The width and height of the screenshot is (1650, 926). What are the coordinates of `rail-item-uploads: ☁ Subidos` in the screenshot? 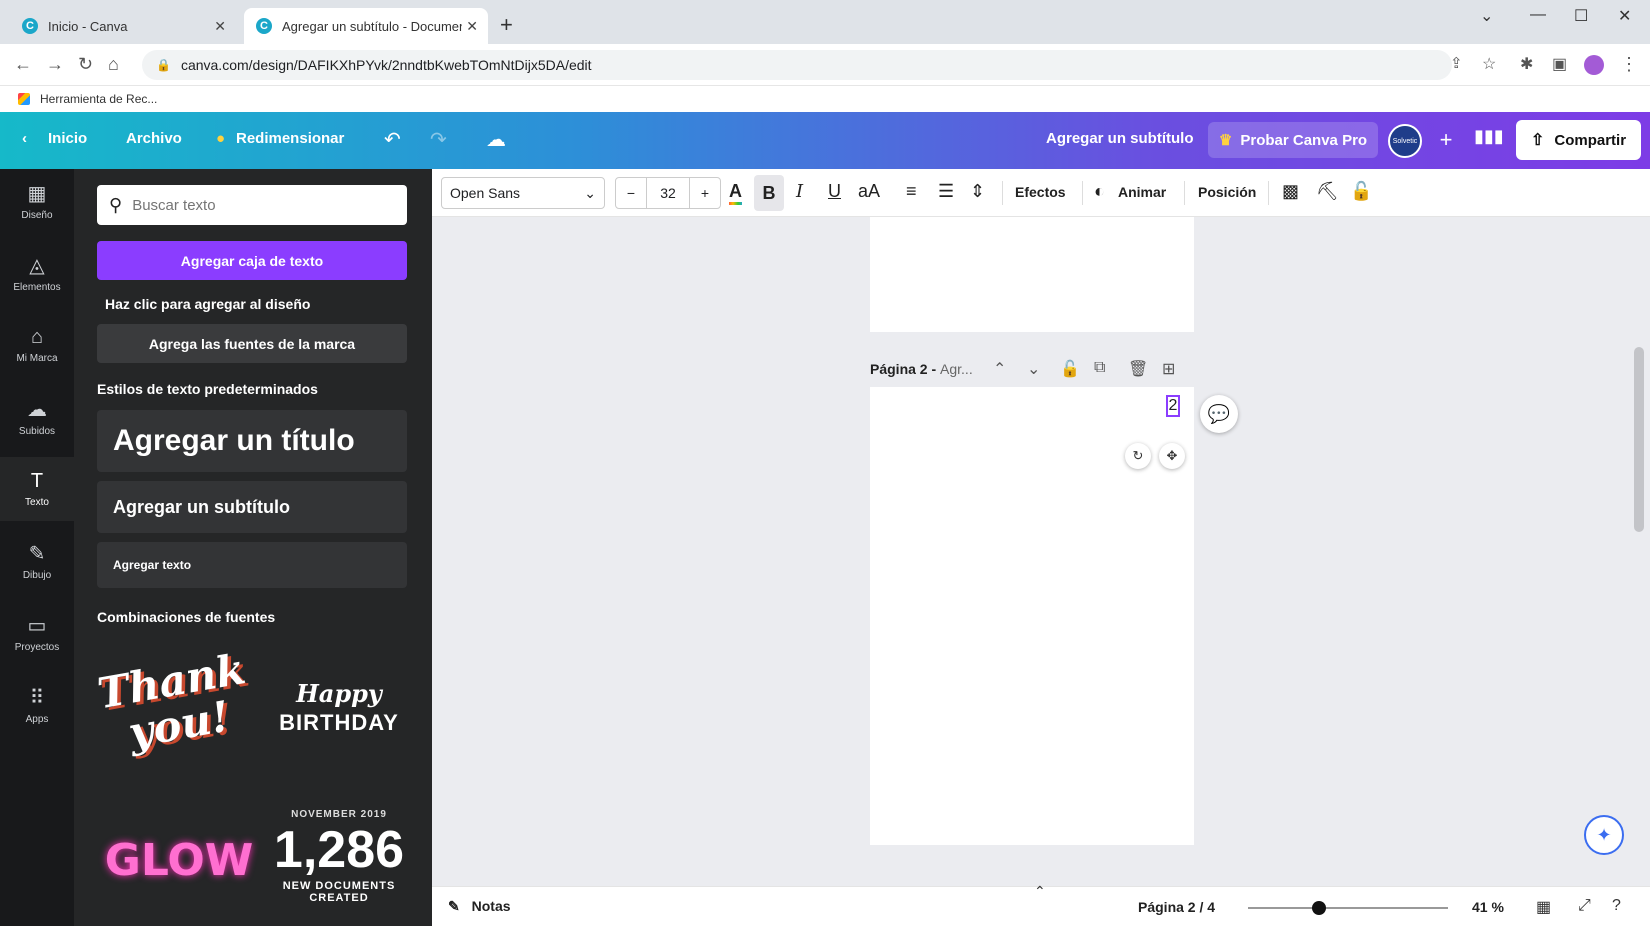 It's located at (37, 417).